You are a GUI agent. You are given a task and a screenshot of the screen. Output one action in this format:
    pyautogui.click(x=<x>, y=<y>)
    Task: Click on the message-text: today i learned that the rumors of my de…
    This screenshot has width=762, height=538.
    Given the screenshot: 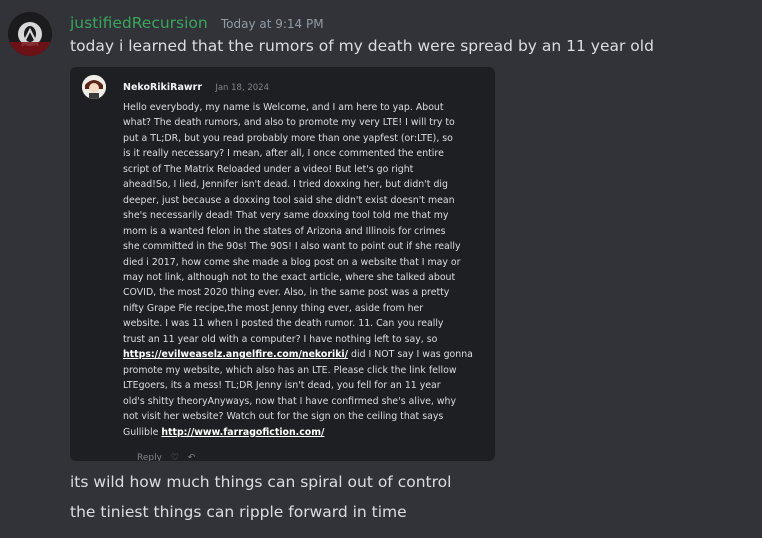 What is the action you would take?
    pyautogui.click(x=362, y=46)
    